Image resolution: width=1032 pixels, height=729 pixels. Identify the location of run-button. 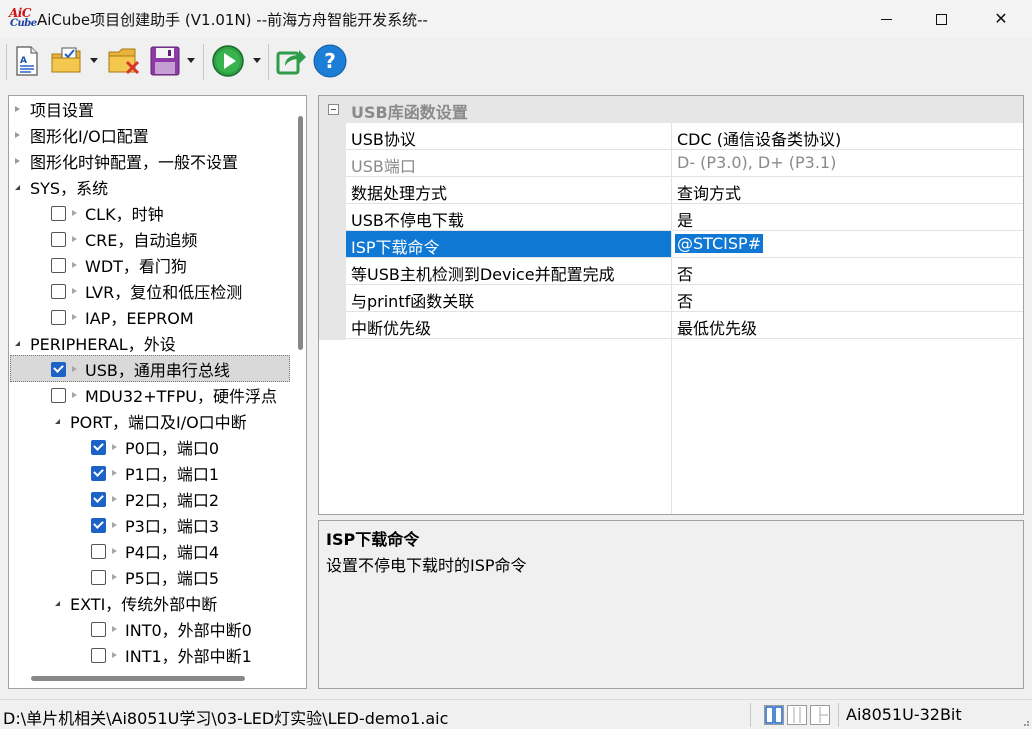
(228, 61).